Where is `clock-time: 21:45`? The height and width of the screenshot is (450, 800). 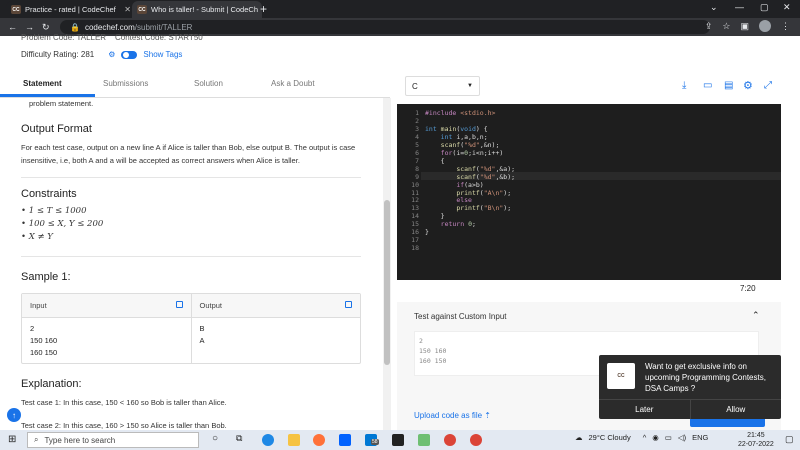 clock-time: 21:45 is located at coordinates (756, 435).